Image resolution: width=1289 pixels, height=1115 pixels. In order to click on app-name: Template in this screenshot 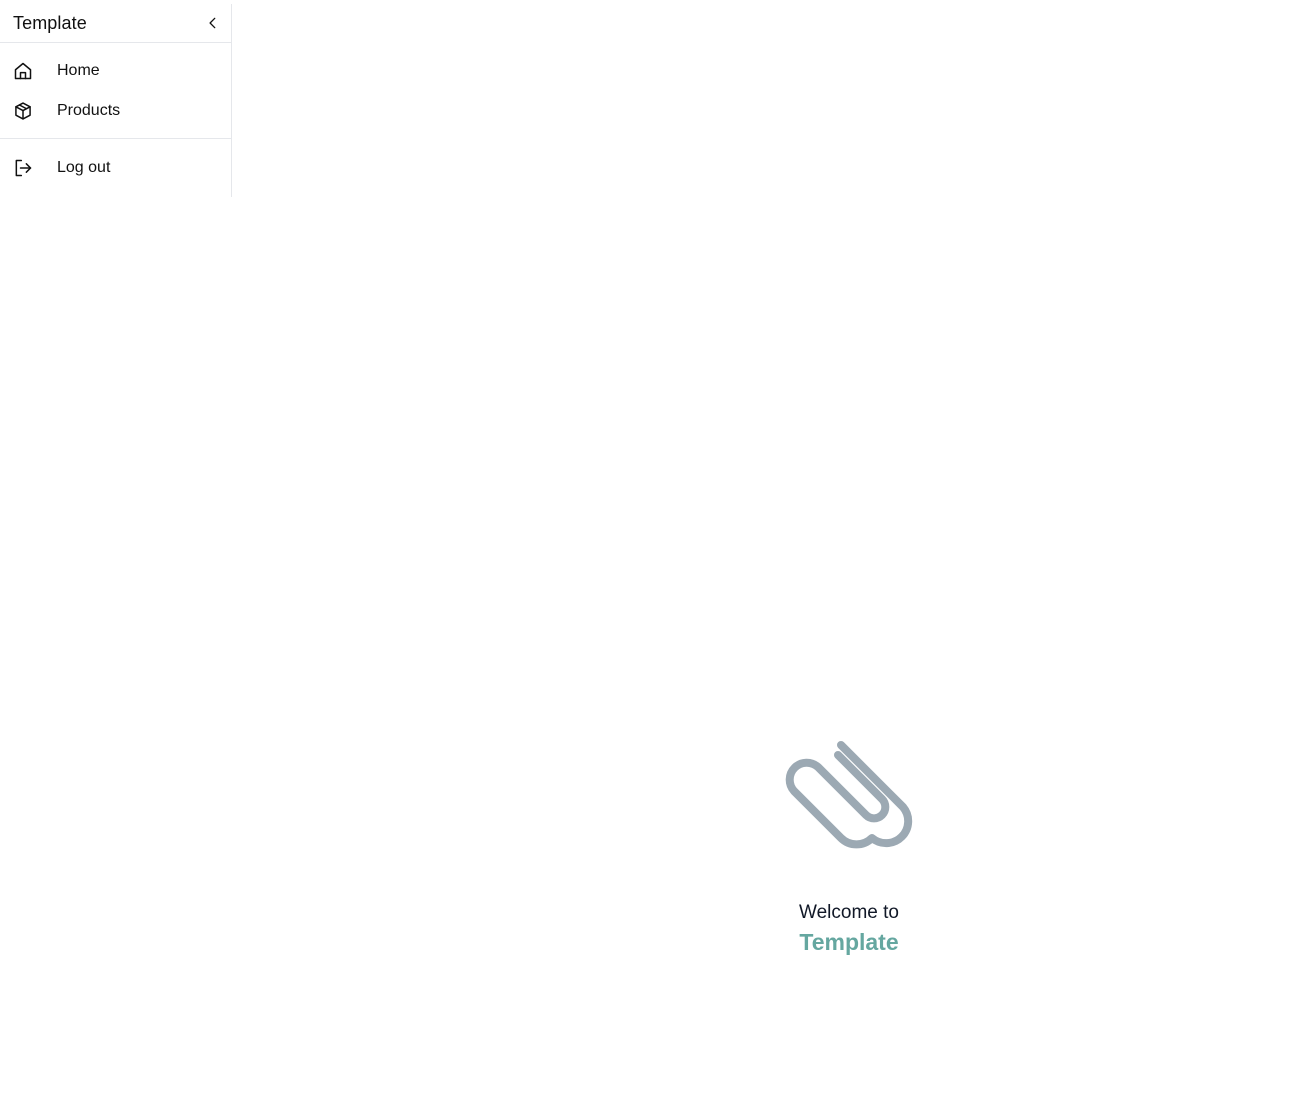, I will do `click(849, 942)`.